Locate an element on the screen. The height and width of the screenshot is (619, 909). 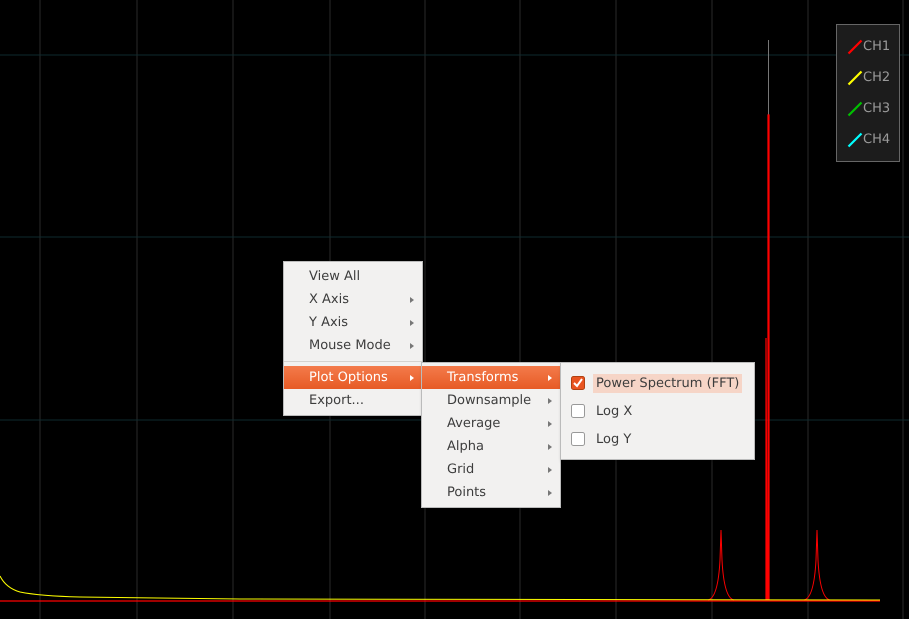
menu-item: Grid is located at coordinates (491, 469).